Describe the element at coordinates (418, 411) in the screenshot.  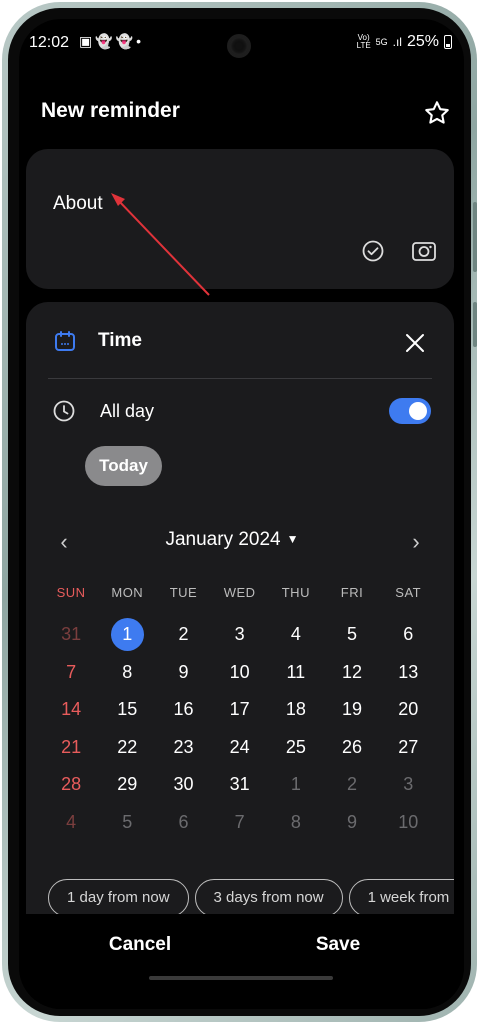
I see `toggle-knob` at that location.